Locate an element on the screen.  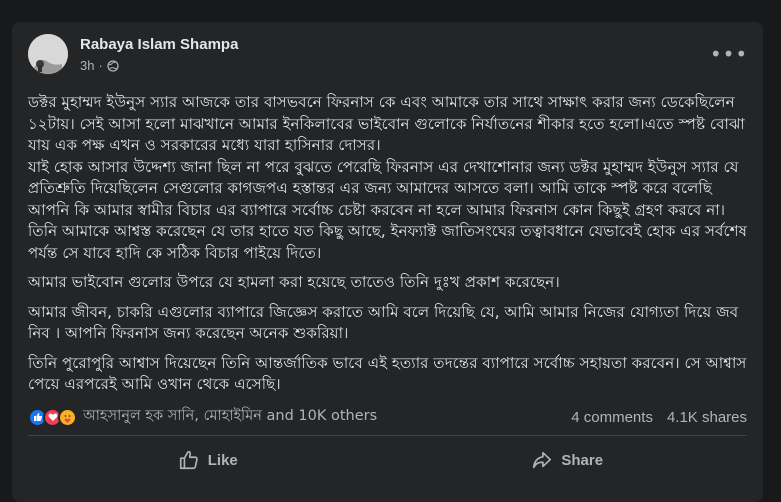
like-label: Like is located at coordinates (222, 460).